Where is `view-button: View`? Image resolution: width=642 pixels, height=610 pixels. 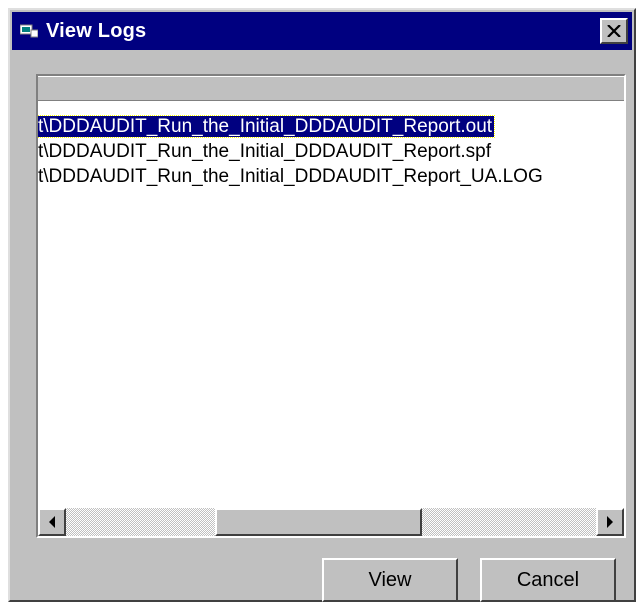
view-button: View is located at coordinates (390, 580).